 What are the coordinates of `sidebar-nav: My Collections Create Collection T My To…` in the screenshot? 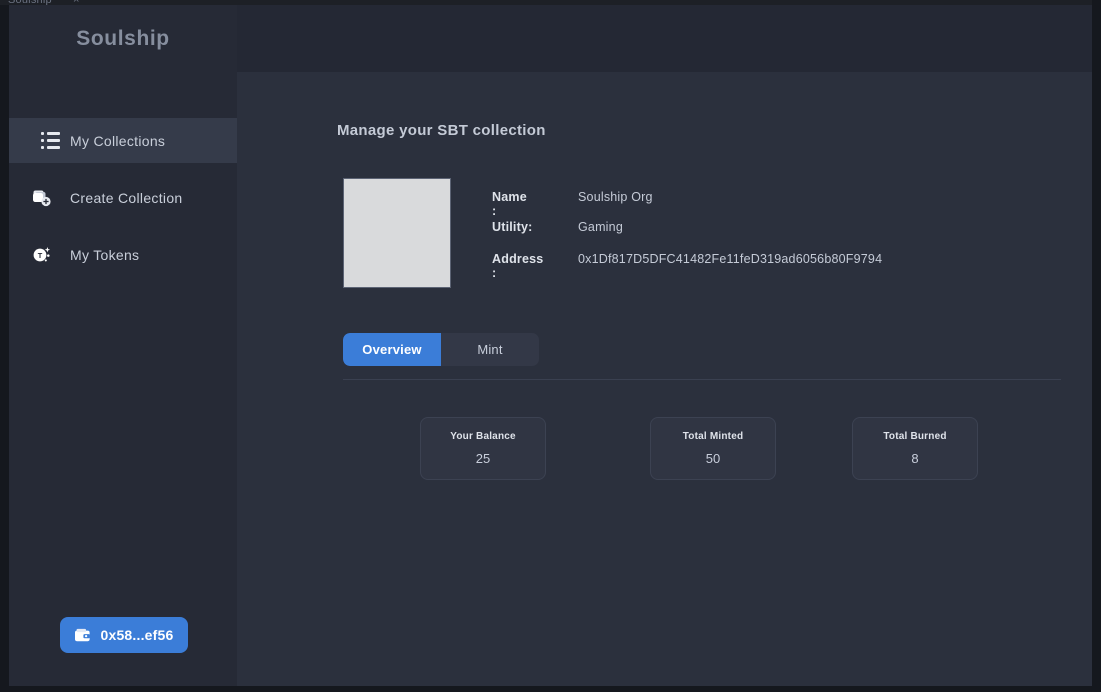 It's located at (123, 197).